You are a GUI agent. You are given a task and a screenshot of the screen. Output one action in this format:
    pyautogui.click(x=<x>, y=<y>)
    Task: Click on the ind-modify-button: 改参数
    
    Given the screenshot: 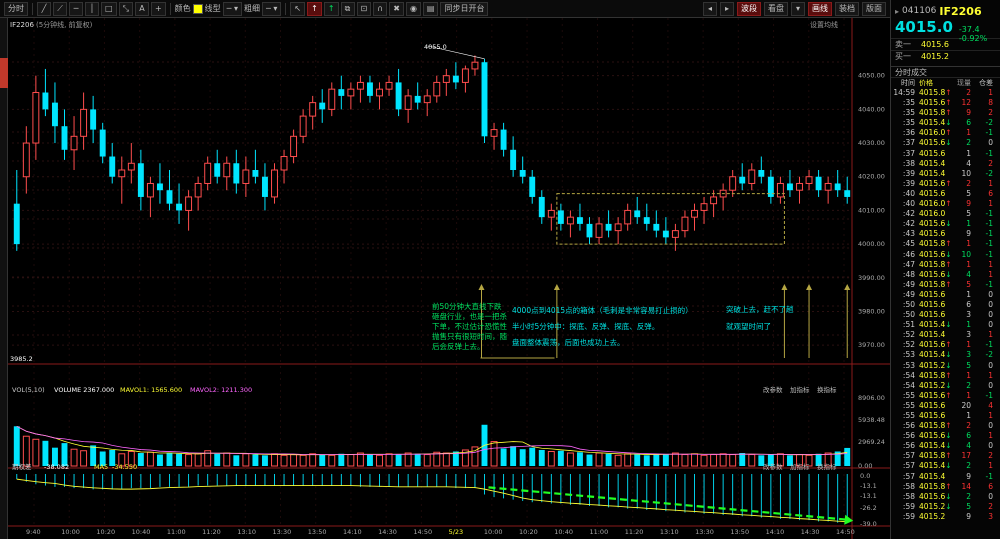 What is the action you would take?
    pyautogui.click(x=773, y=466)
    